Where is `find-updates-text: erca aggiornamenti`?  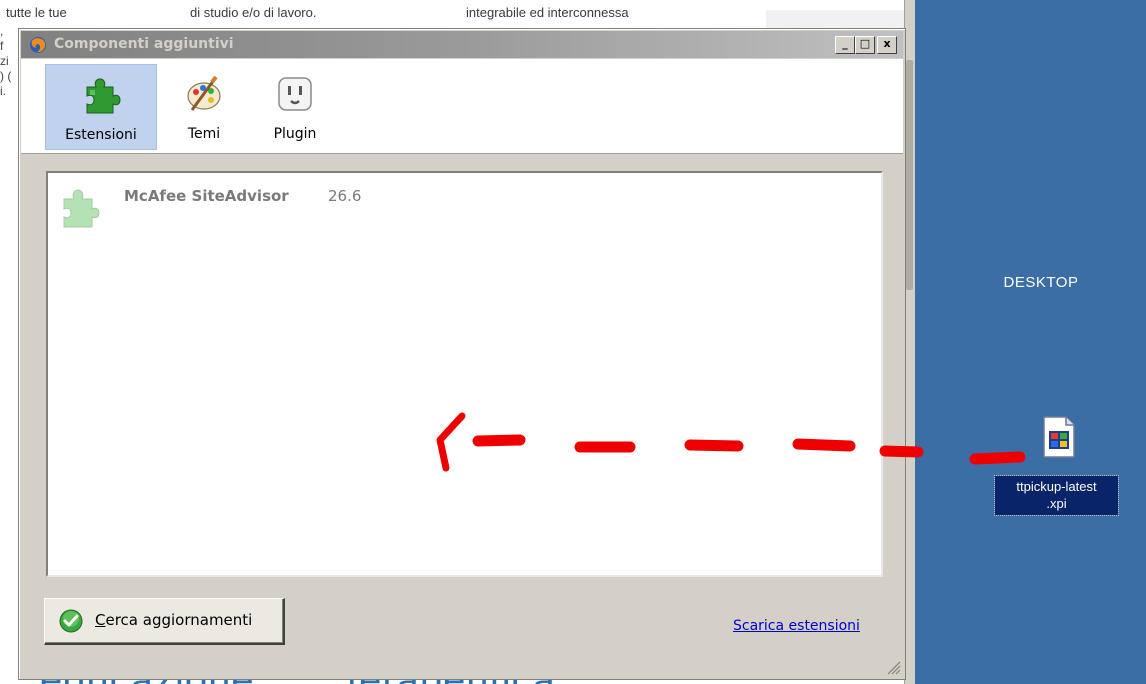 find-updates-text: erca aggiornamenti is located at coordinates (179, 620).